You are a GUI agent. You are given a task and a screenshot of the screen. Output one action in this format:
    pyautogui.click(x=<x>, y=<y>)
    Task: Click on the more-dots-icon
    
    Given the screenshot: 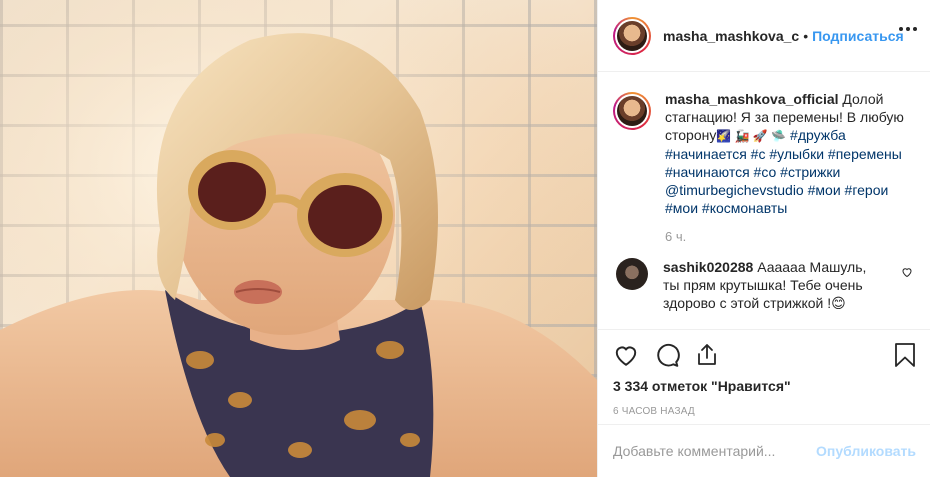 What is the action you would take?
    pyautogui.click(x=908, y=29)
    